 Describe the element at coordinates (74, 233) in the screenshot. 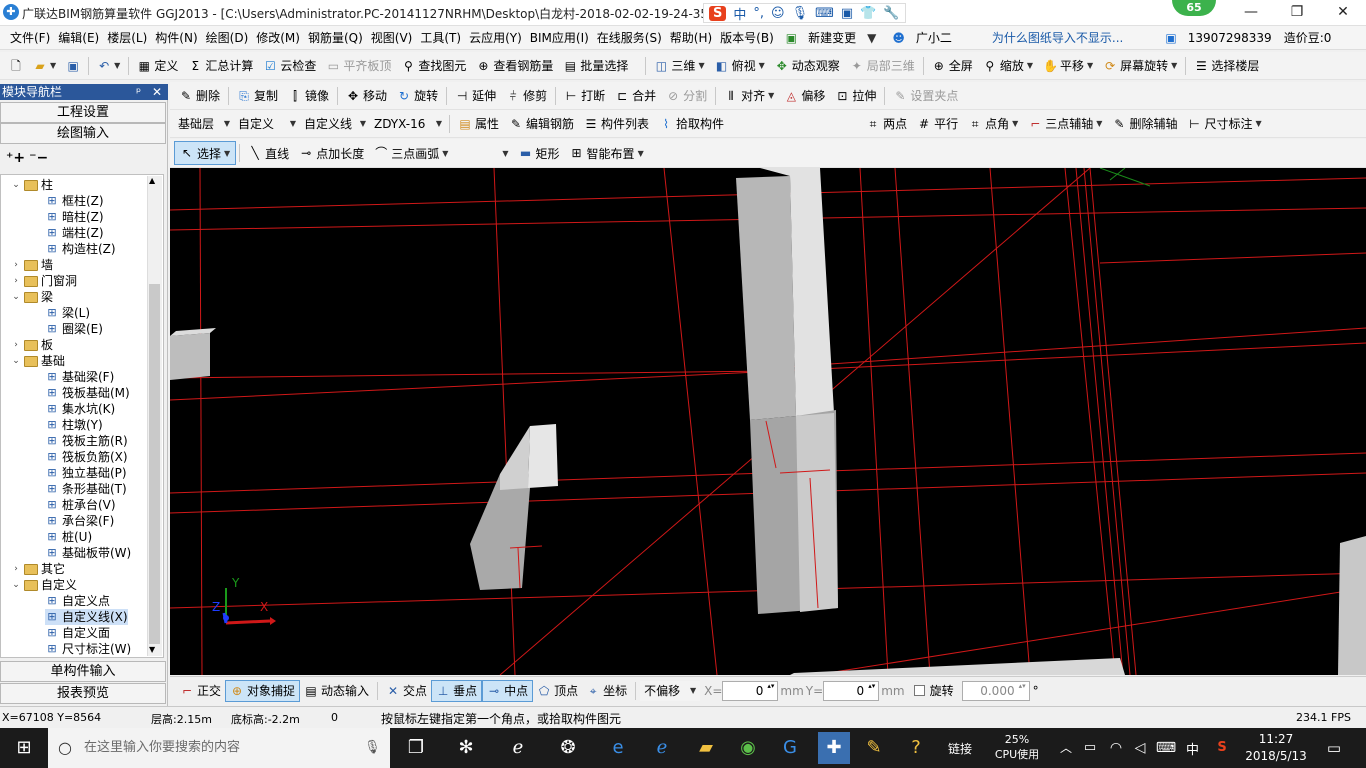

I see `tree-item: ⊞ 端柱(Z)` at that location.